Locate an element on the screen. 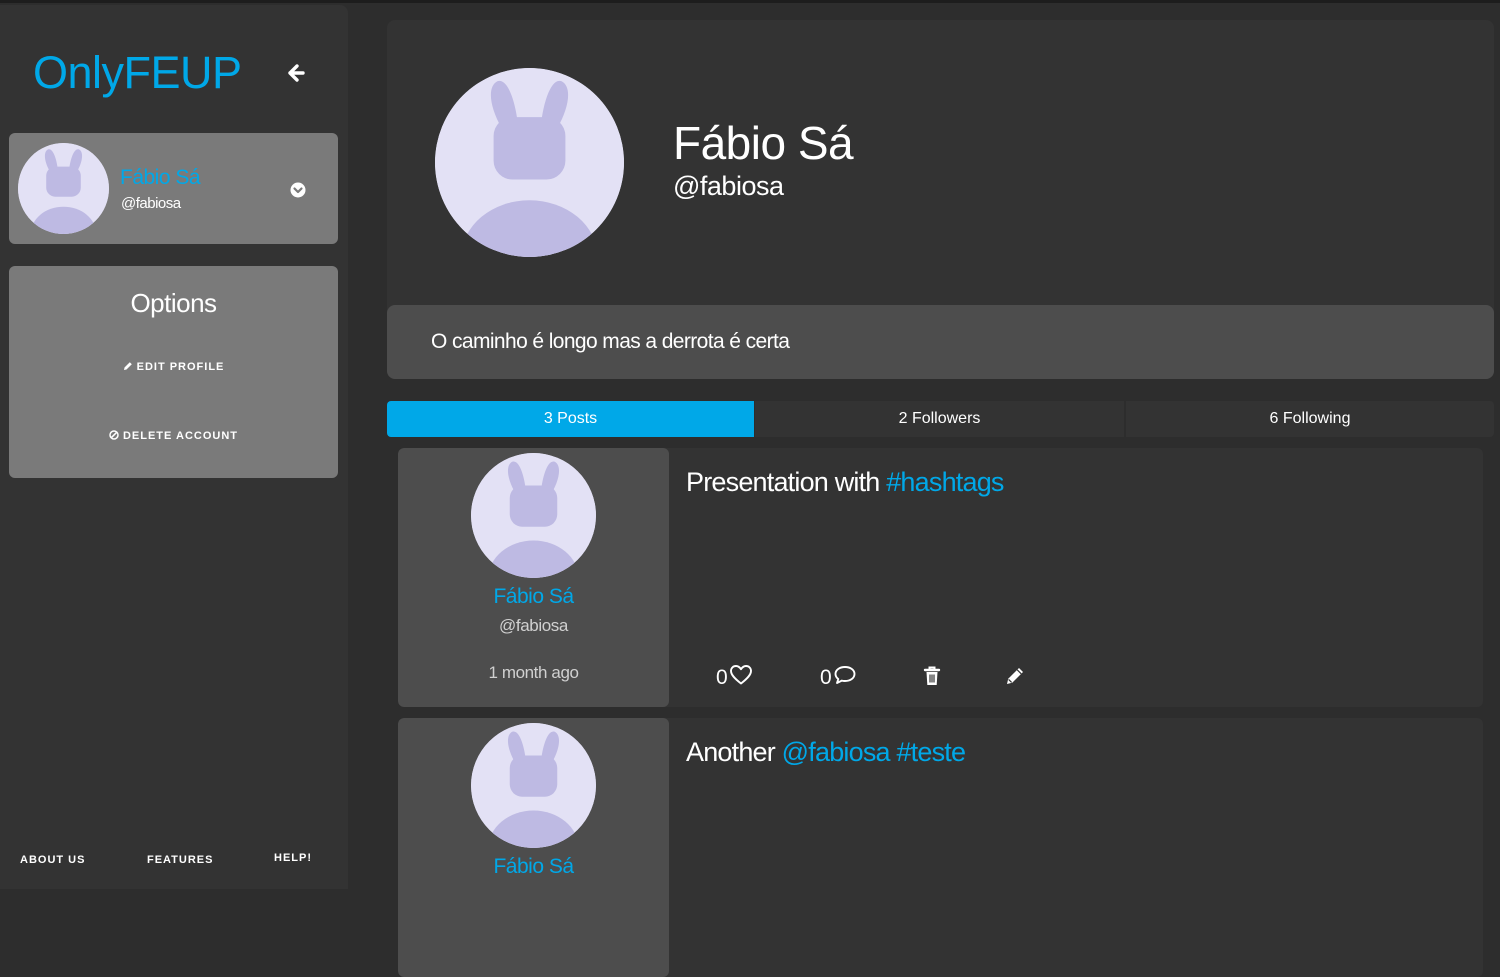 The image size is (1500, 977). features-link: FEATURES is located at coordinates (180, 860).